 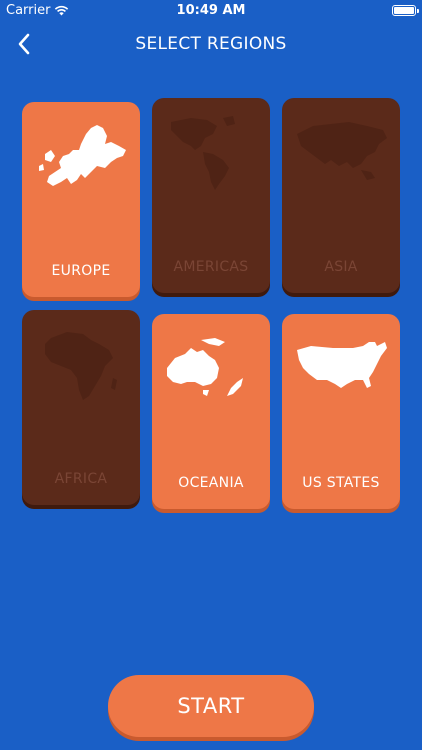 What do you see at coordinates (82, 155) in the screenshot?
I see `europe-map-icon` at bounding box center [82, 155].